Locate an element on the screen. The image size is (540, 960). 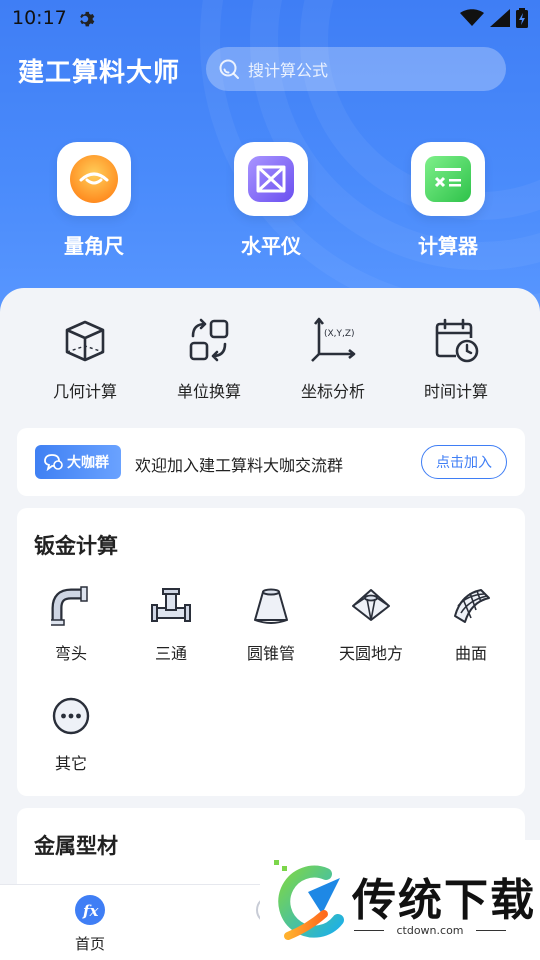
ctdown-logo-icon is located at coordinates (309, 900).